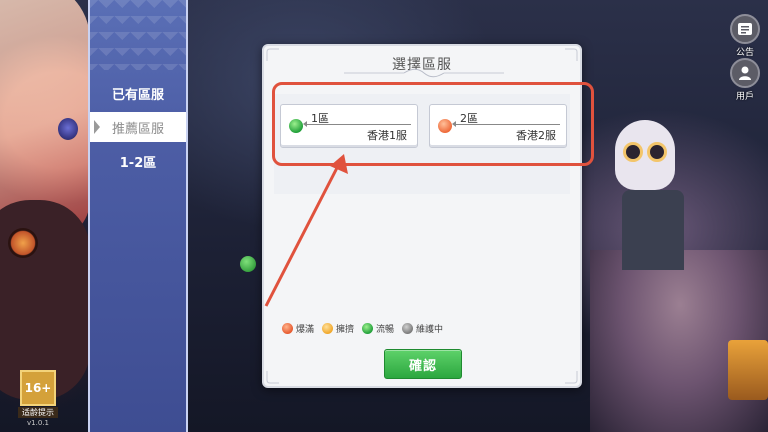 The width and height of the screenshot is (768, 432). What do you see at coordinates (287, 328) in the screenshot?
I see `status-full-dot-icon` at bounding box center [287, 328].